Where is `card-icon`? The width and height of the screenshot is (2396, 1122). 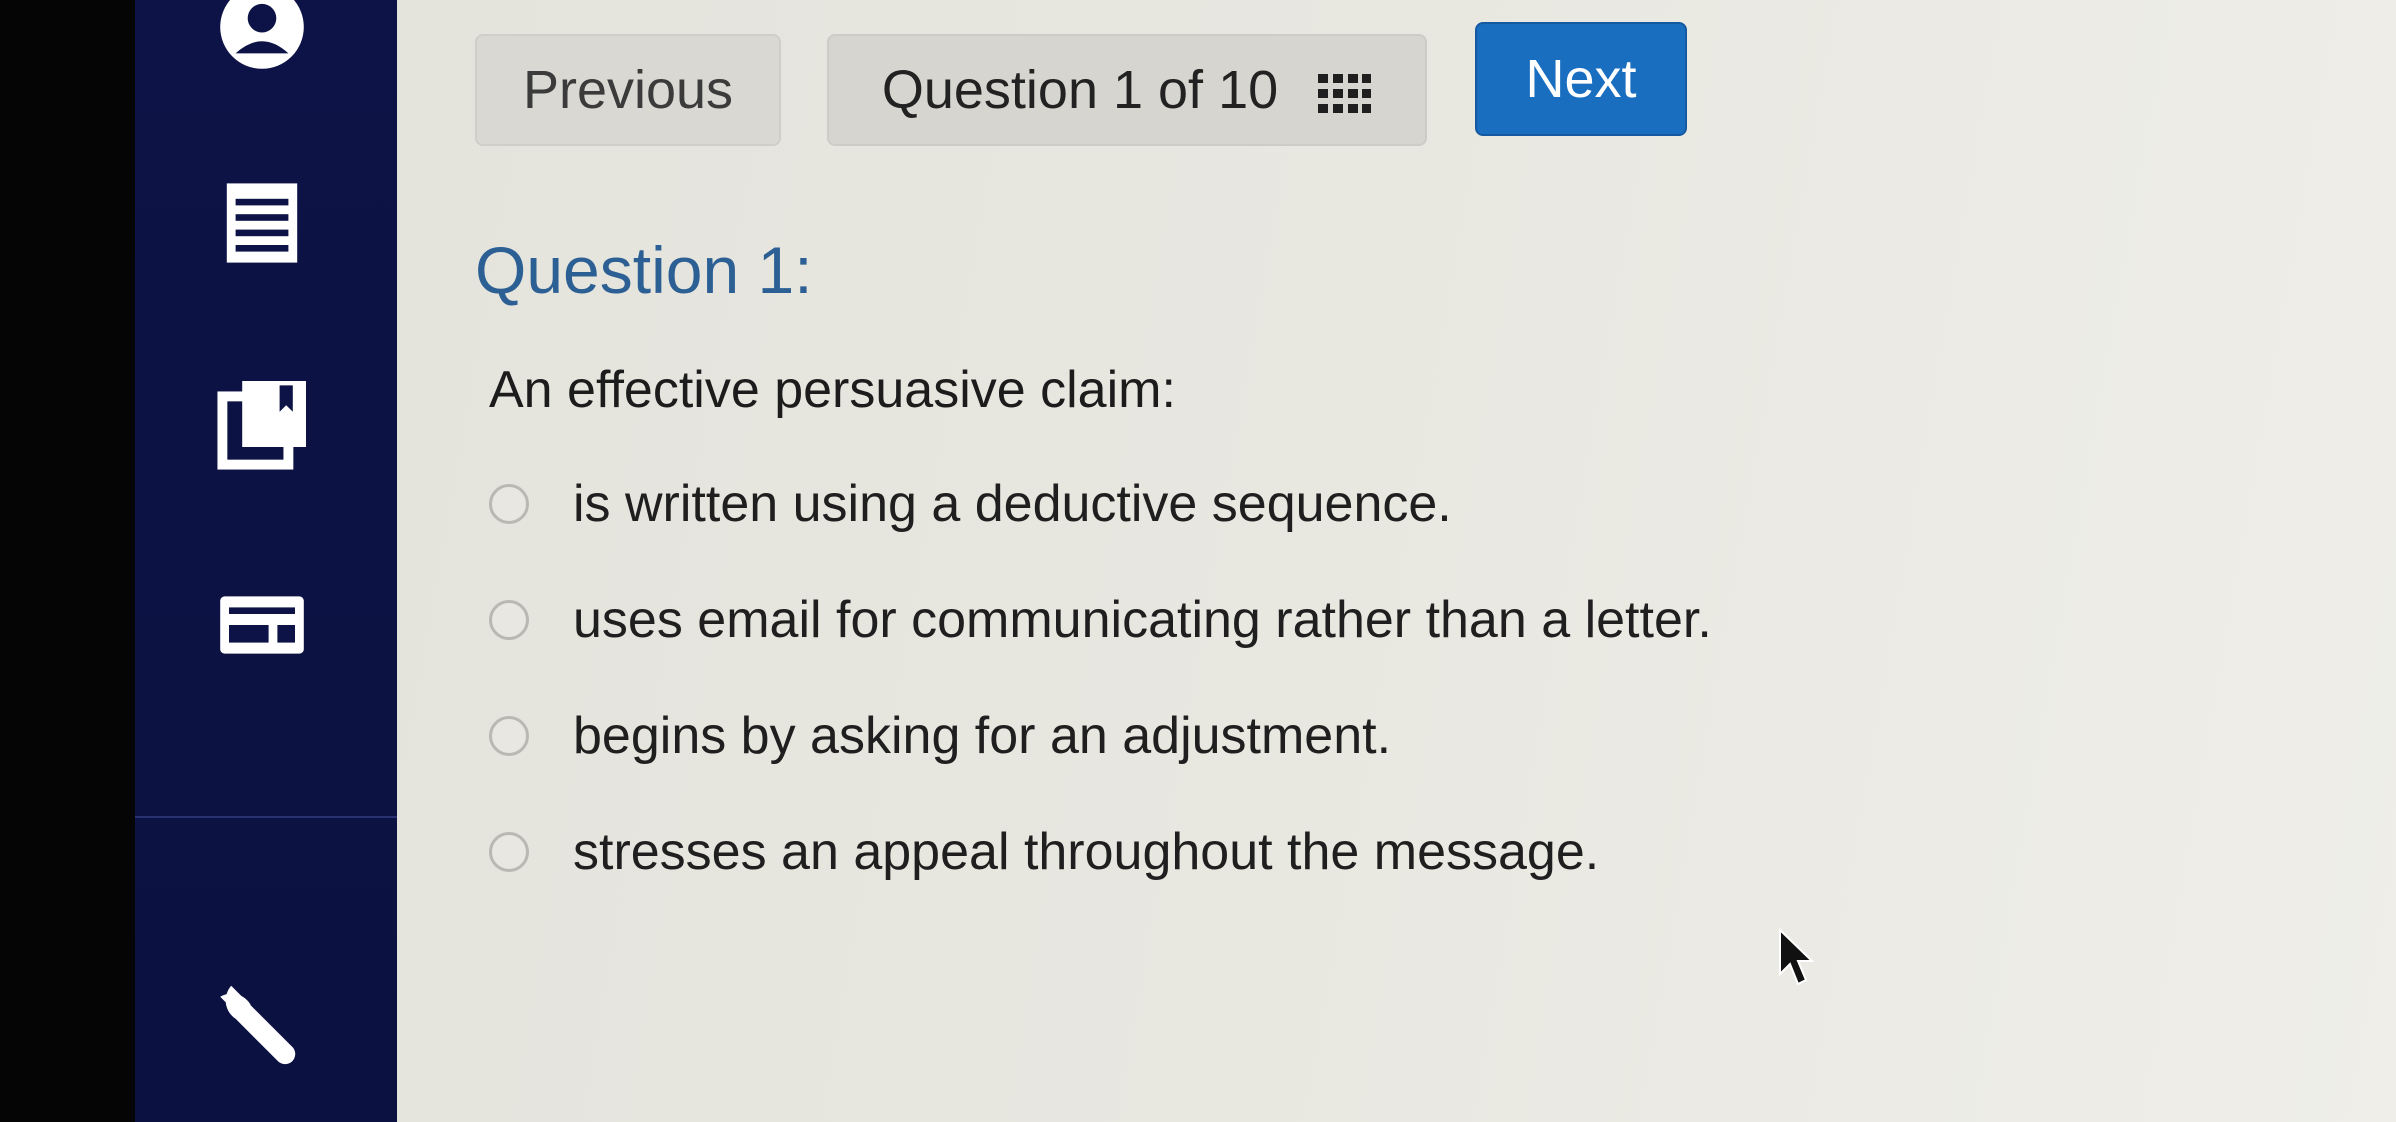 card-icon is located at coordinates (262, 625).